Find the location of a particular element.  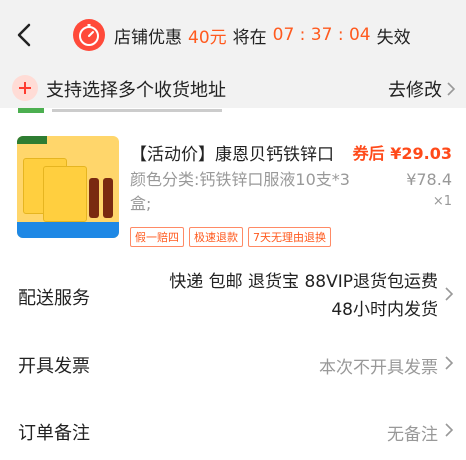

original-price: ¥78.4 is located at coordinates (429, 179).